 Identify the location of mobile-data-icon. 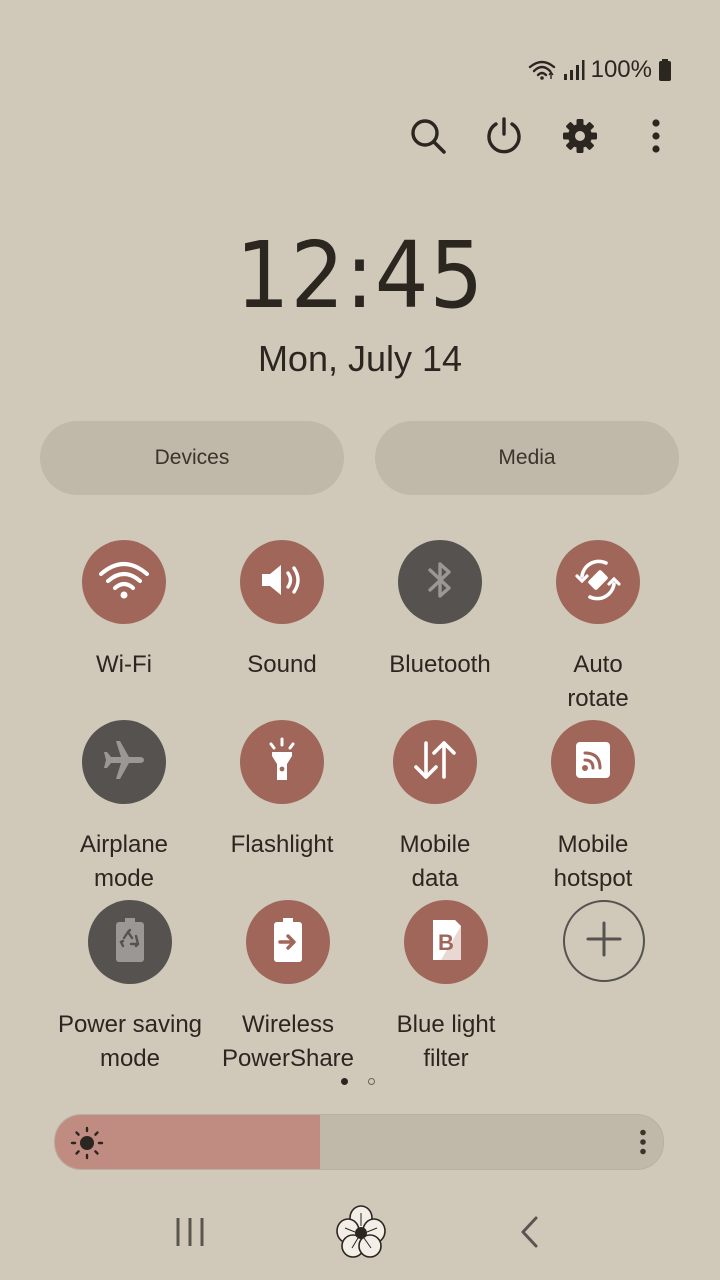
(435, 762).